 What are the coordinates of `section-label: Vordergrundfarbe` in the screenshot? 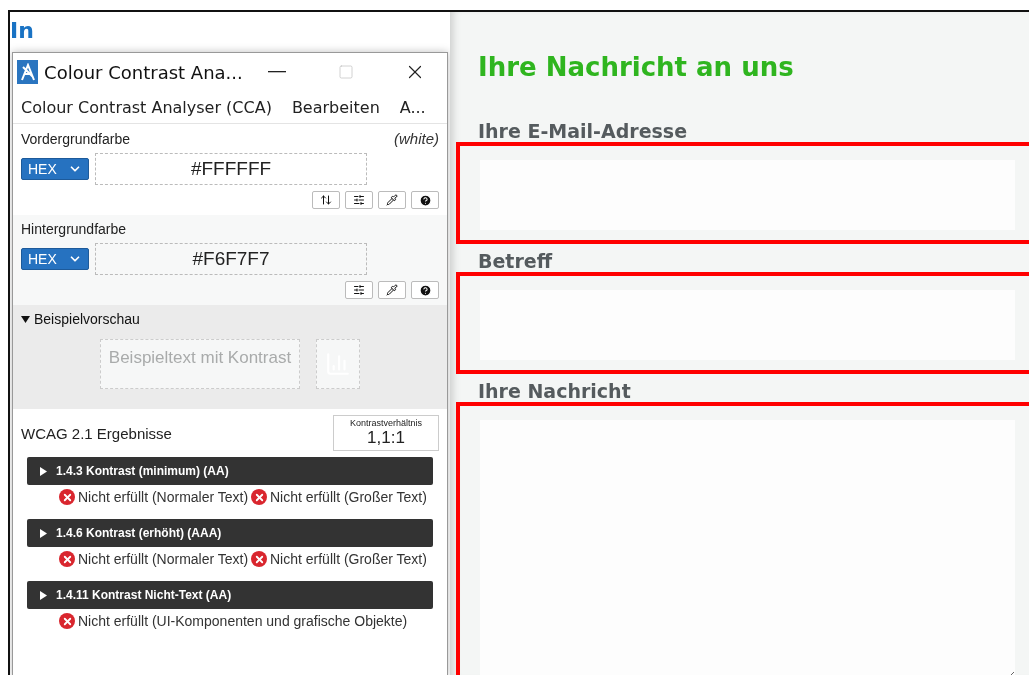 It's located at (75, 138).